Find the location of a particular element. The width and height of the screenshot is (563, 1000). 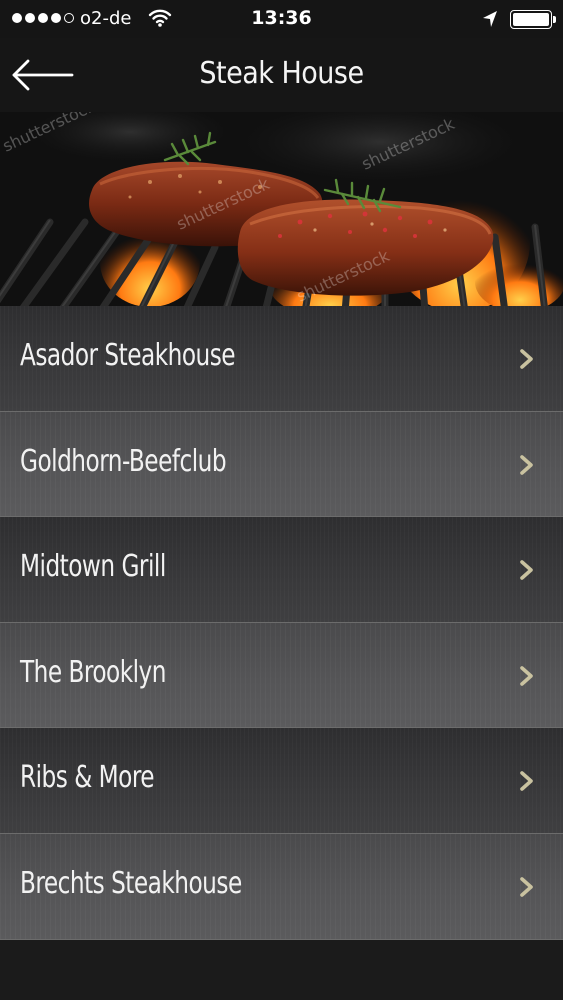

list-footer is located at coordinates (281, 970).